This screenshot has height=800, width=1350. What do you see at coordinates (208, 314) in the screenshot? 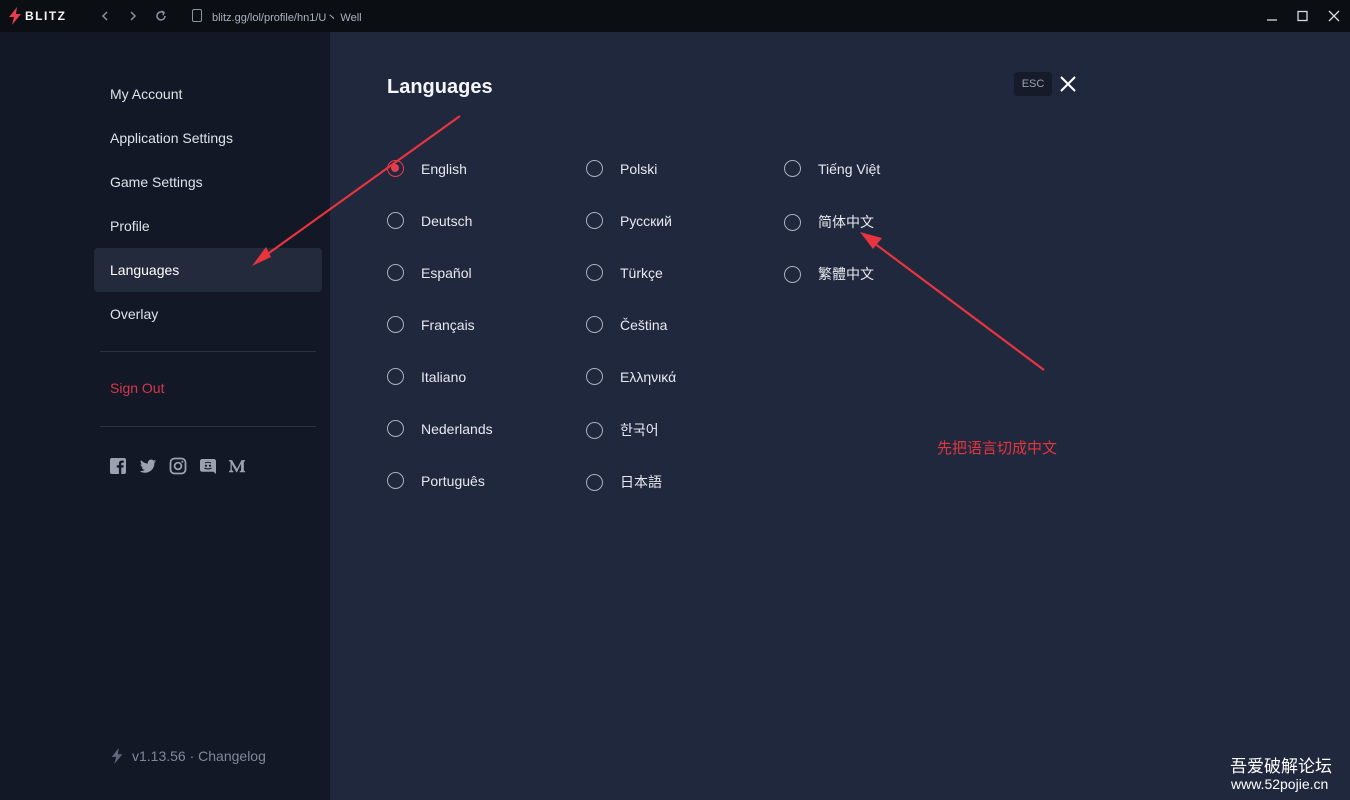
I see `sidebar-item-overlay: Overlay` at bounding box center [208, 314].